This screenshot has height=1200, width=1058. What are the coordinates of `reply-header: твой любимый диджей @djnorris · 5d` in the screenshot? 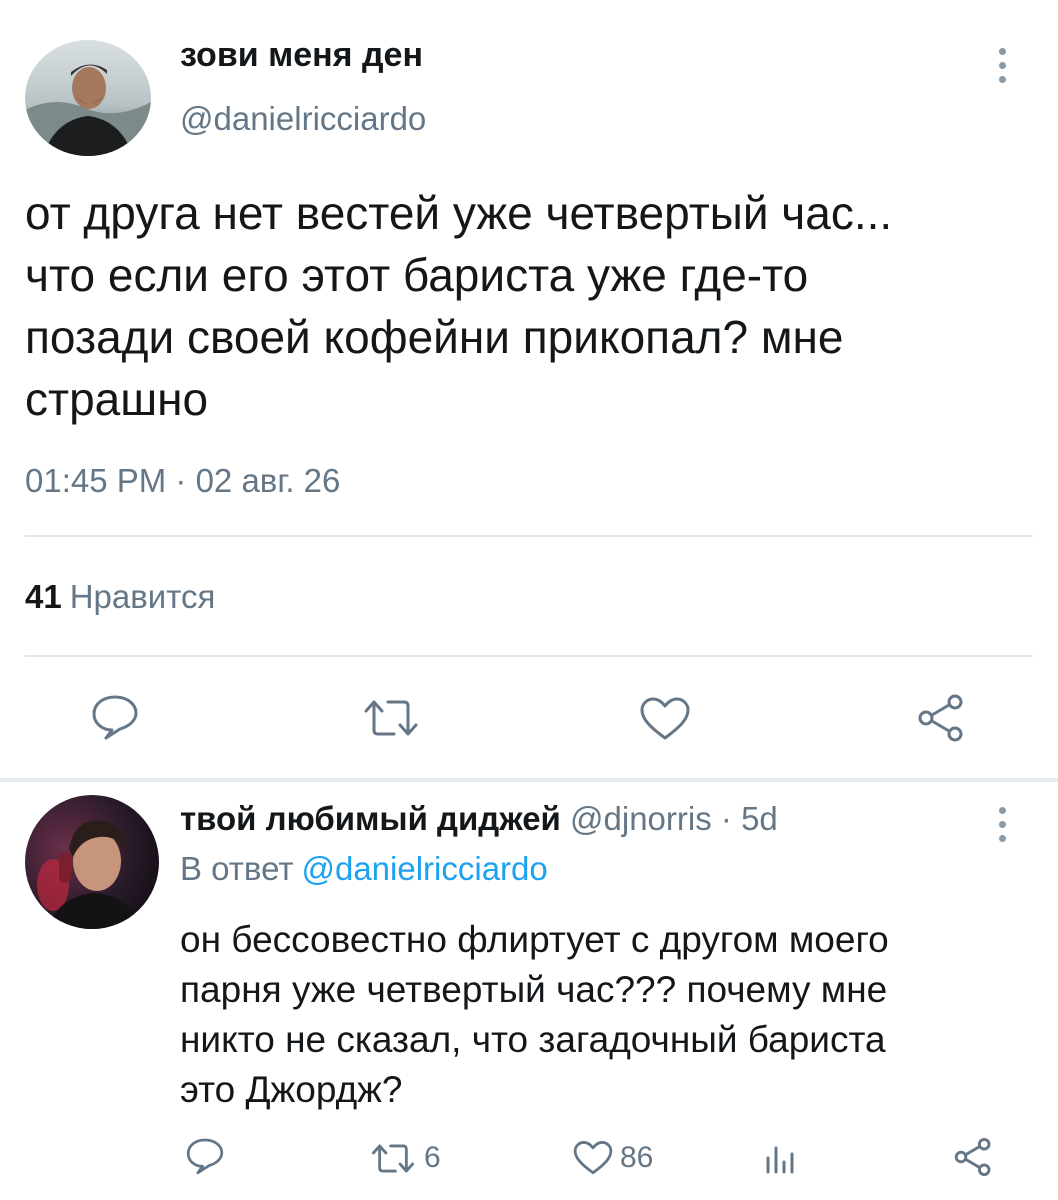 It's located at (479, 819).